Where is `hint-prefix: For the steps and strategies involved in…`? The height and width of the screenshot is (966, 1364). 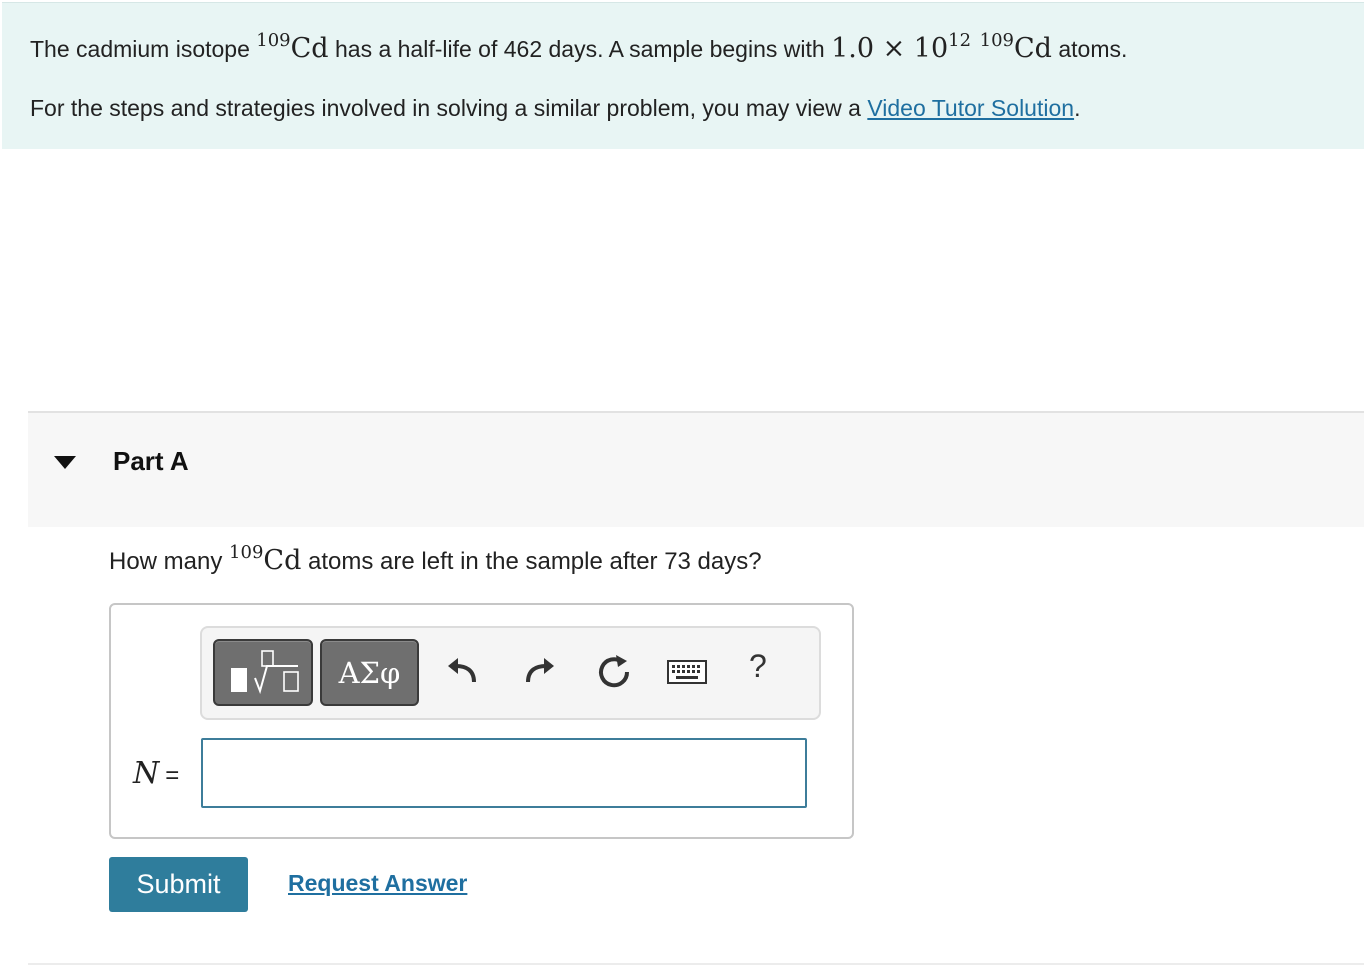 hint-prefix: For the steps and strategies involved in… is located at coordinates (449, 108).